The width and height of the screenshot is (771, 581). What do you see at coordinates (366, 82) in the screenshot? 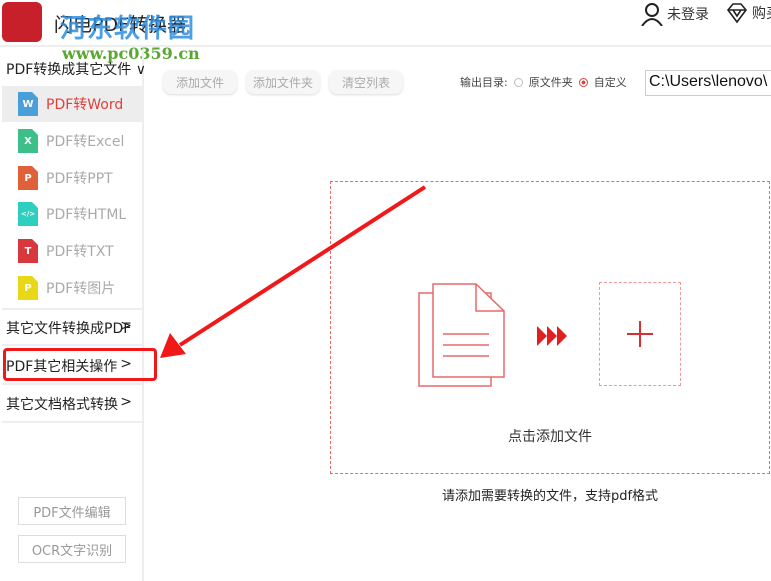
I see `clear-list-button: 清空列表` at bounding box center [366, 82].